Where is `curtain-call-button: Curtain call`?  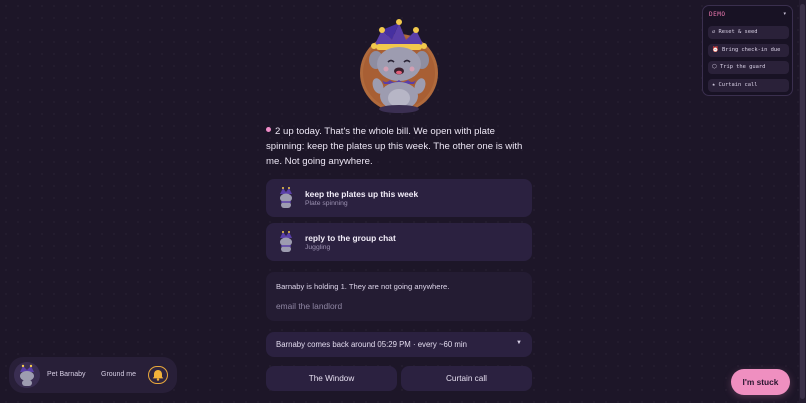
curtain-call-button: Curtain call is located at coordinates (466, 378).